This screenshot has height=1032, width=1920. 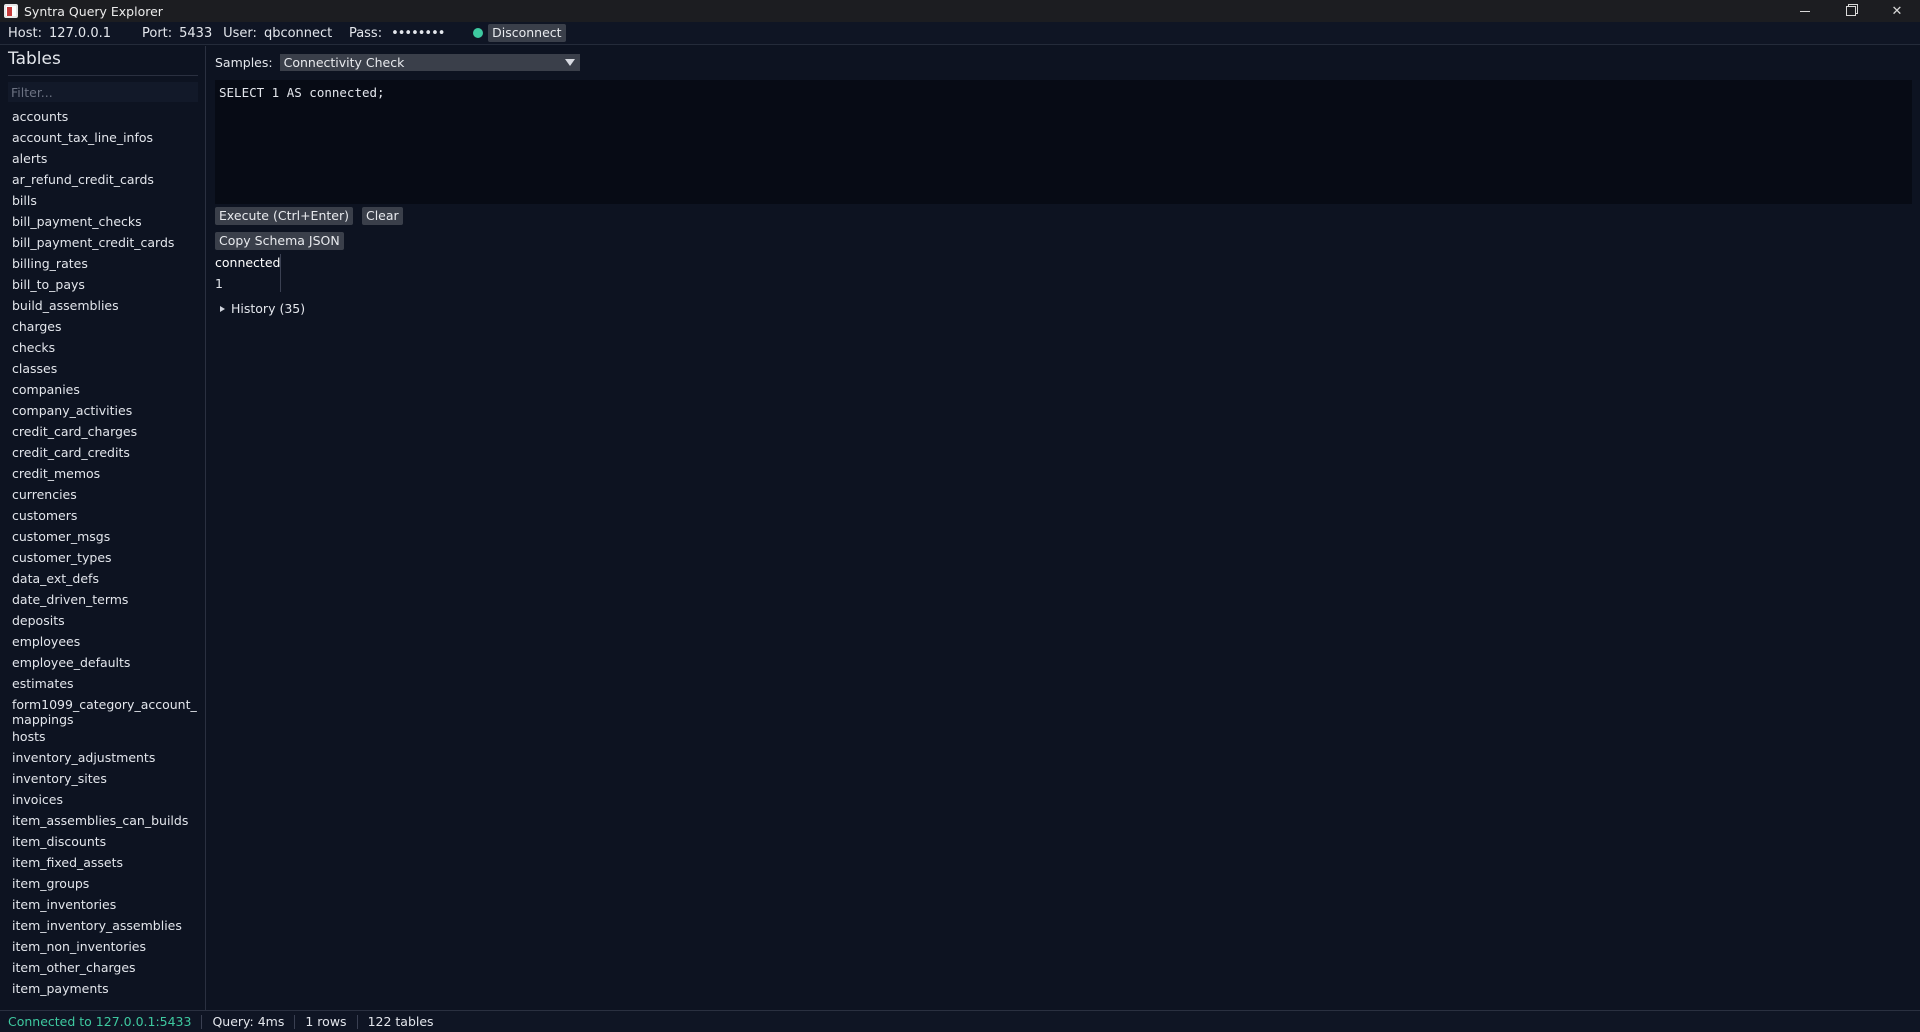 What do you see at coordinates (95, 33) in the screenshot?
I see `host-field: 127.0.0.1` at bounding box center [95, 33].